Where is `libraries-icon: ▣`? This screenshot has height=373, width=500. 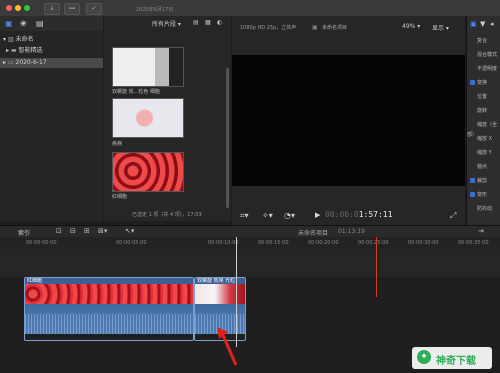
libraries-icon: ▣ is located at coordinates (9, 23).